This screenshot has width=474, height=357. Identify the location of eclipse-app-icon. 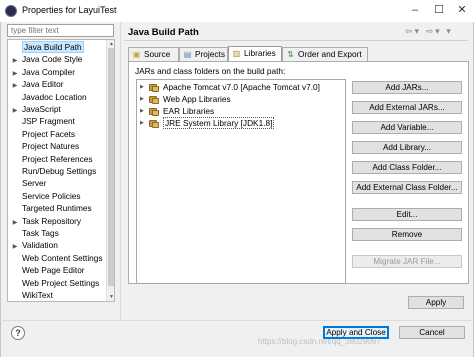
(11, 11).